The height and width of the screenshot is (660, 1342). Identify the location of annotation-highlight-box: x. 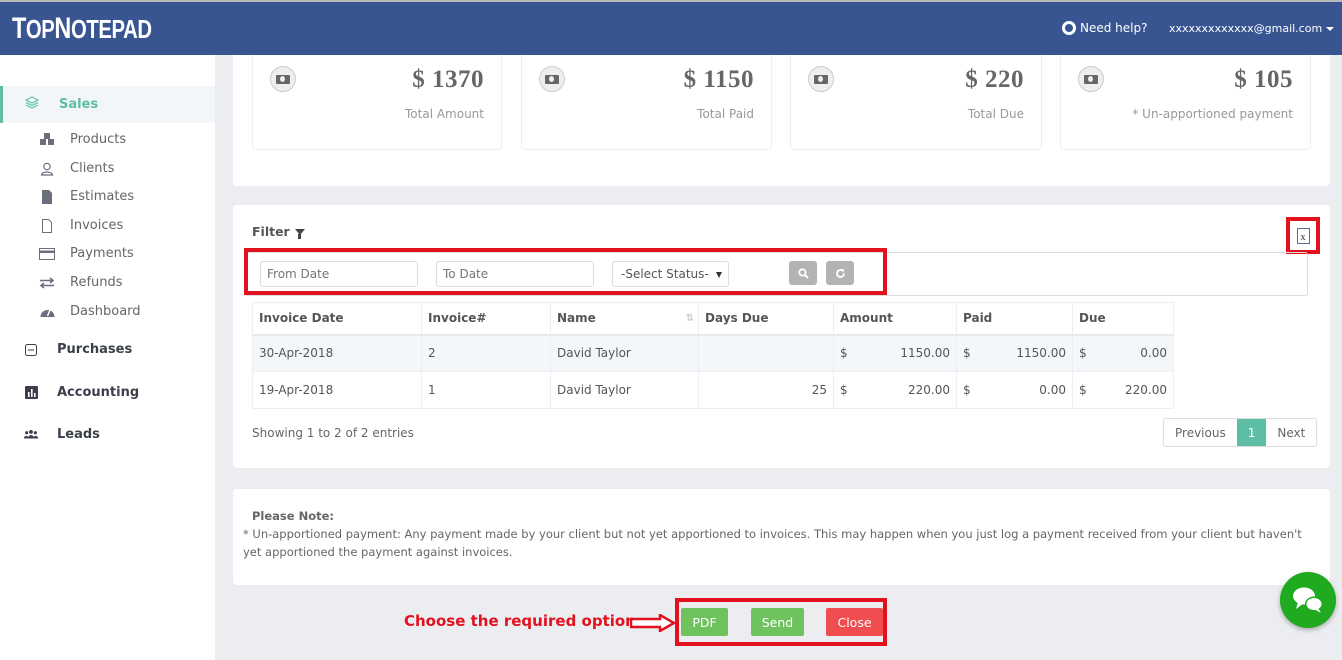
(1303, 235).